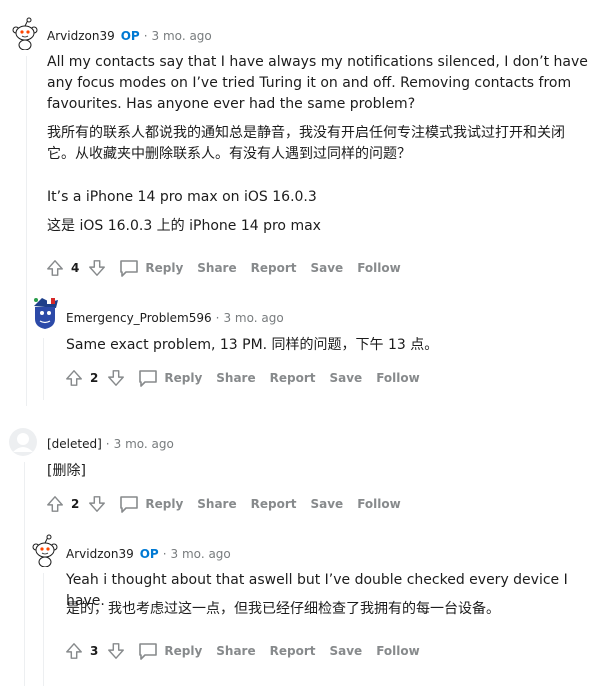  I want to click on comment-actions: 4 Reply Share Report Save Follow, so click(222, 268).